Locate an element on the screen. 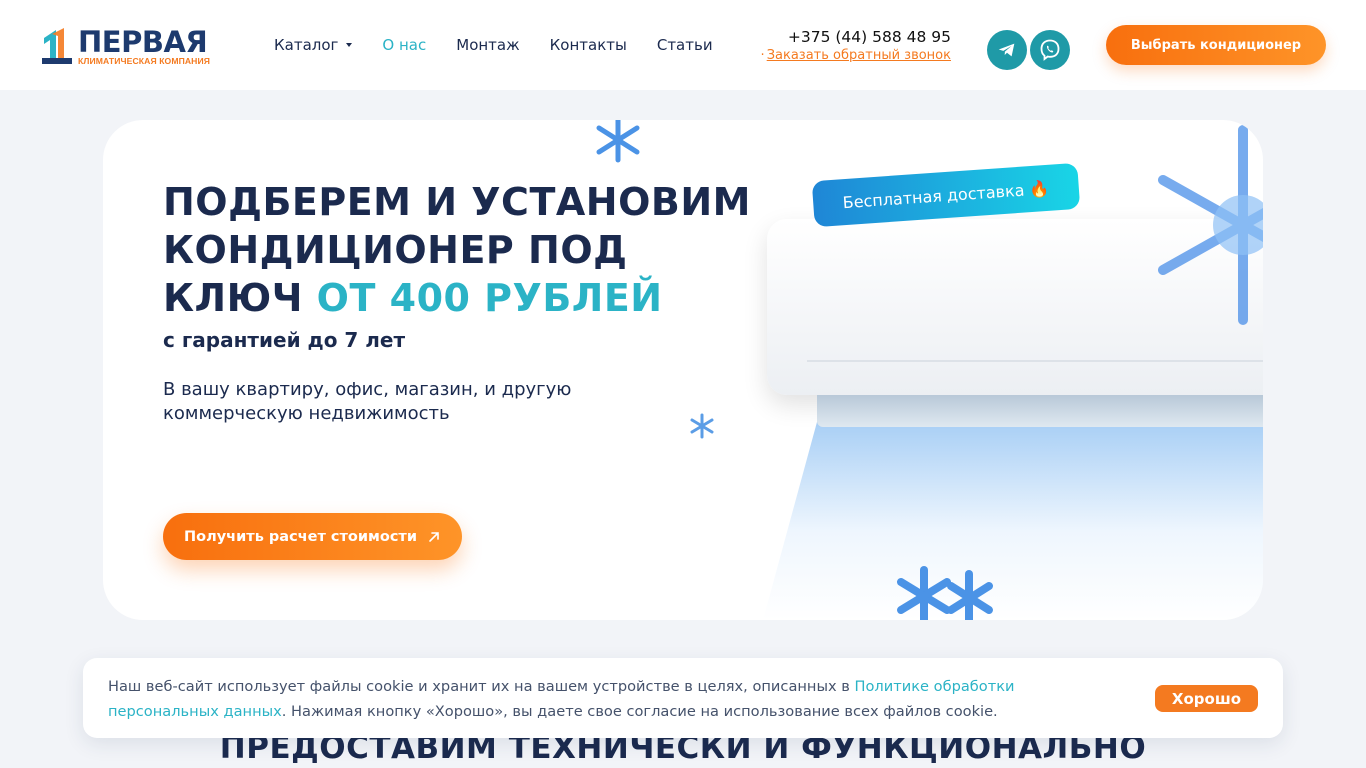  nav-item-articles: Статьи is located at coordinates (685, 45).